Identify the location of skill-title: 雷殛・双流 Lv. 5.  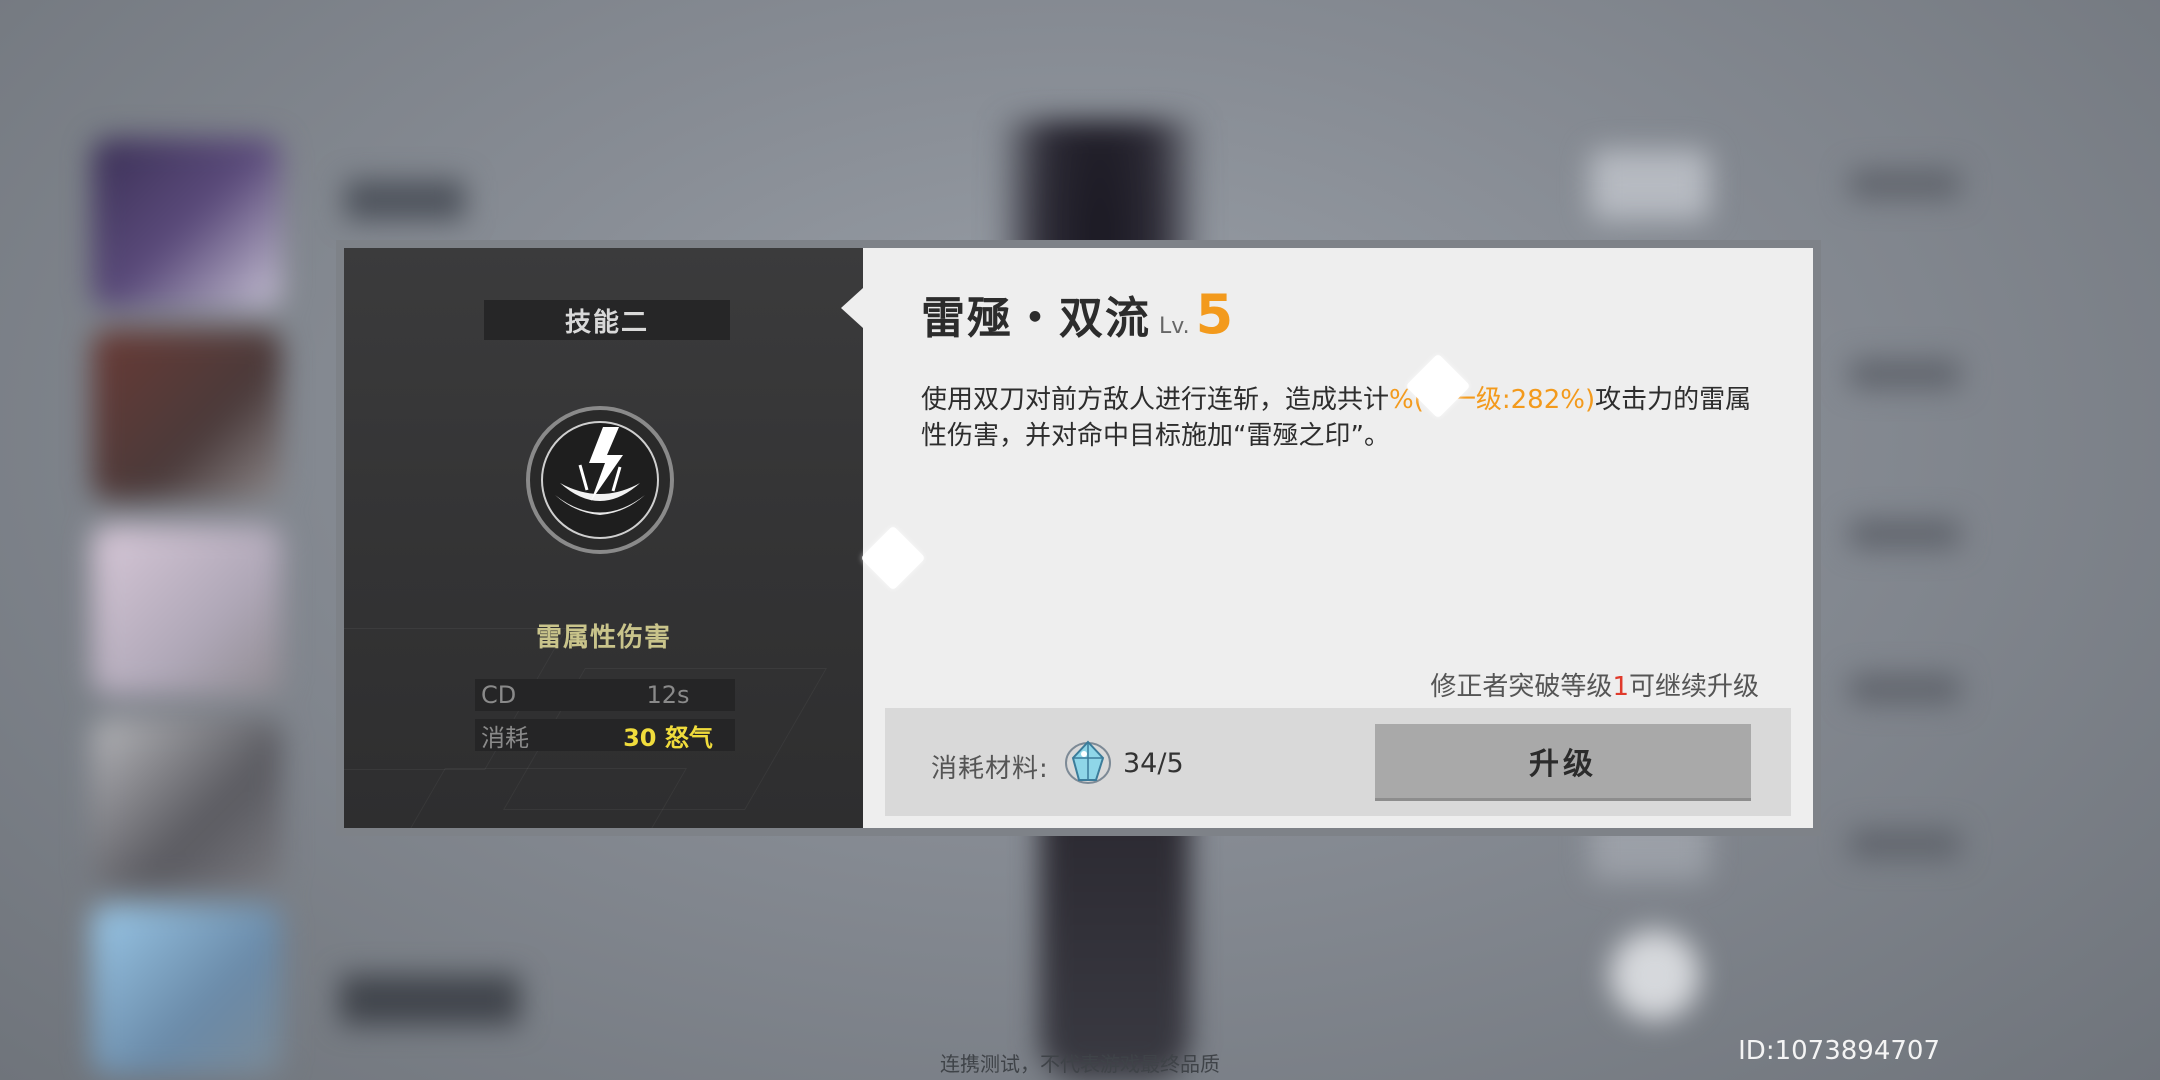
(1077, 314).